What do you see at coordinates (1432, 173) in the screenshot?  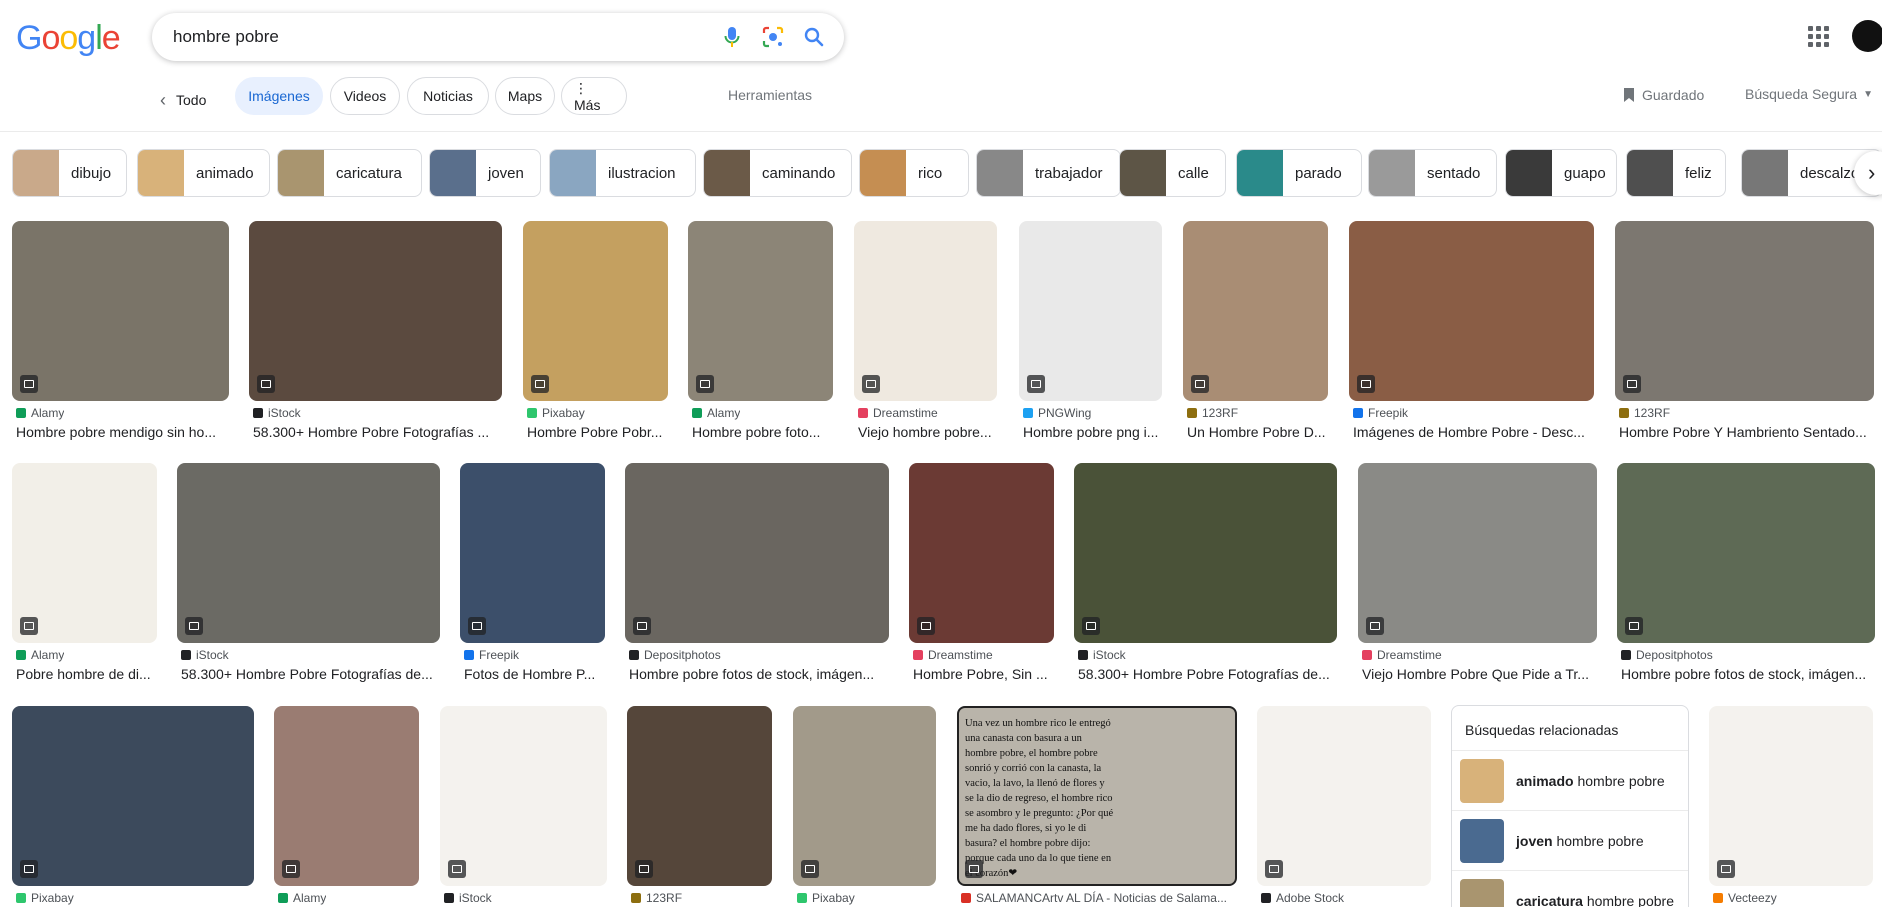 I see `refine-chip: sentado` at bounding box center [1432, 173].